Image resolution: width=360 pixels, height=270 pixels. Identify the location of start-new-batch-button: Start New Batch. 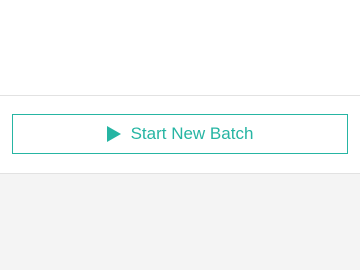
(180, 134).